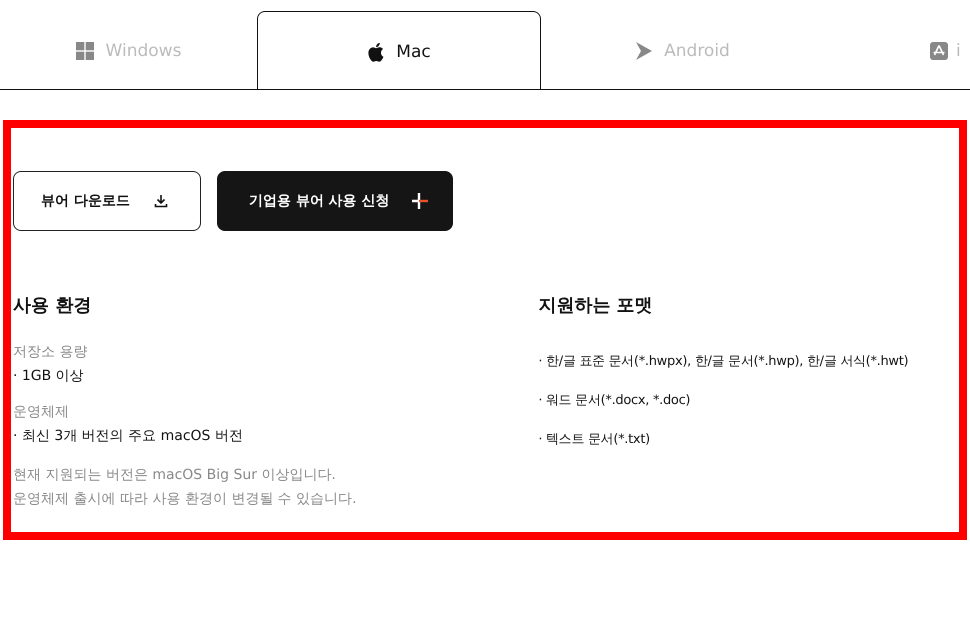  What do you see at coordinates (52, 306) in the screenshot?
I see `section-heading: 사용 환경` at bounding box center [52, 306].